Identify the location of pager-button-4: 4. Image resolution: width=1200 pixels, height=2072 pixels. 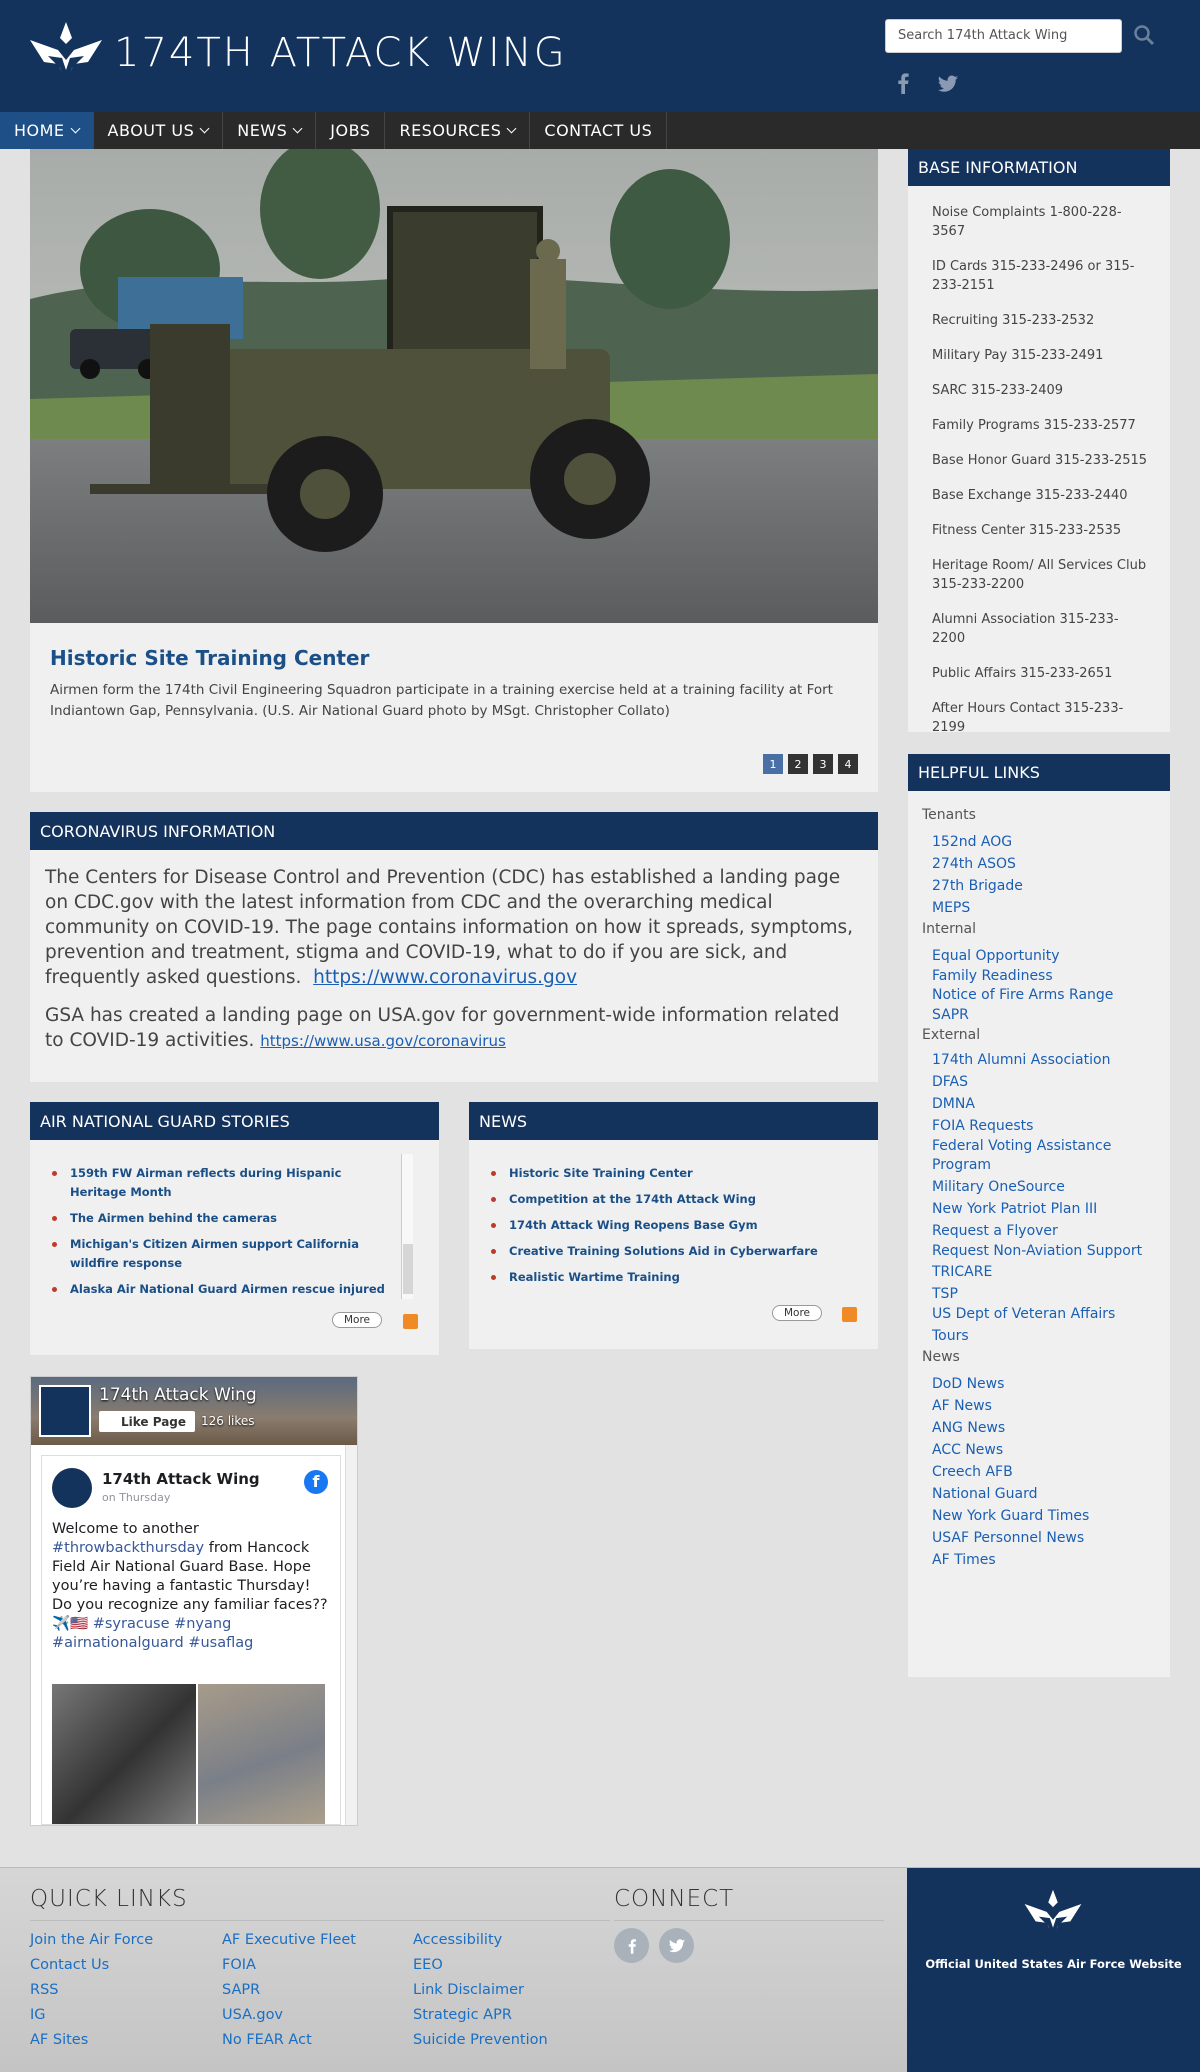
(848, 764).